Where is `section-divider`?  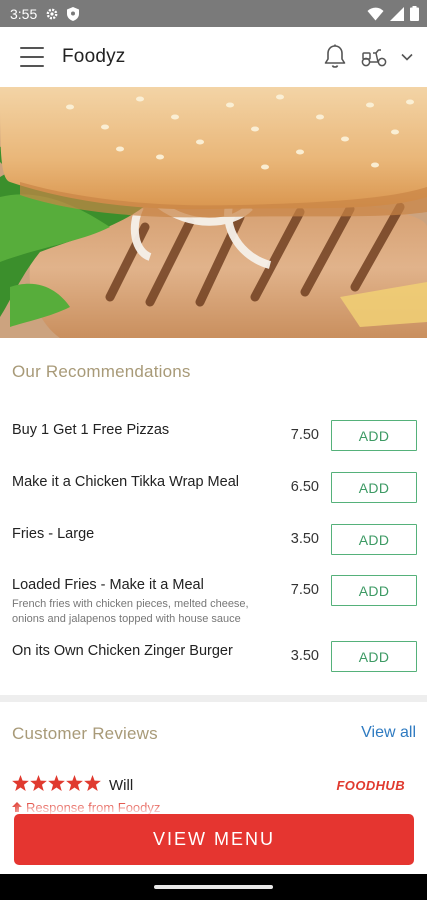
section-divider is located at coordinates (213, 698).